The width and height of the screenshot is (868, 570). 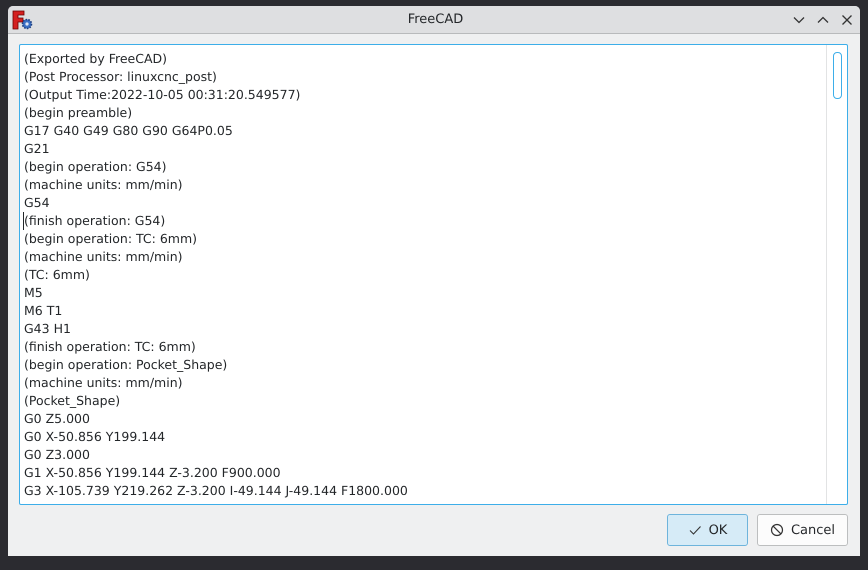 What do you see at coordinates (163, 95) in the screenshot?
I see `code-line: (Output Time:2022-10-05 00:31:20.549577)` at bounding box center [163, 95].